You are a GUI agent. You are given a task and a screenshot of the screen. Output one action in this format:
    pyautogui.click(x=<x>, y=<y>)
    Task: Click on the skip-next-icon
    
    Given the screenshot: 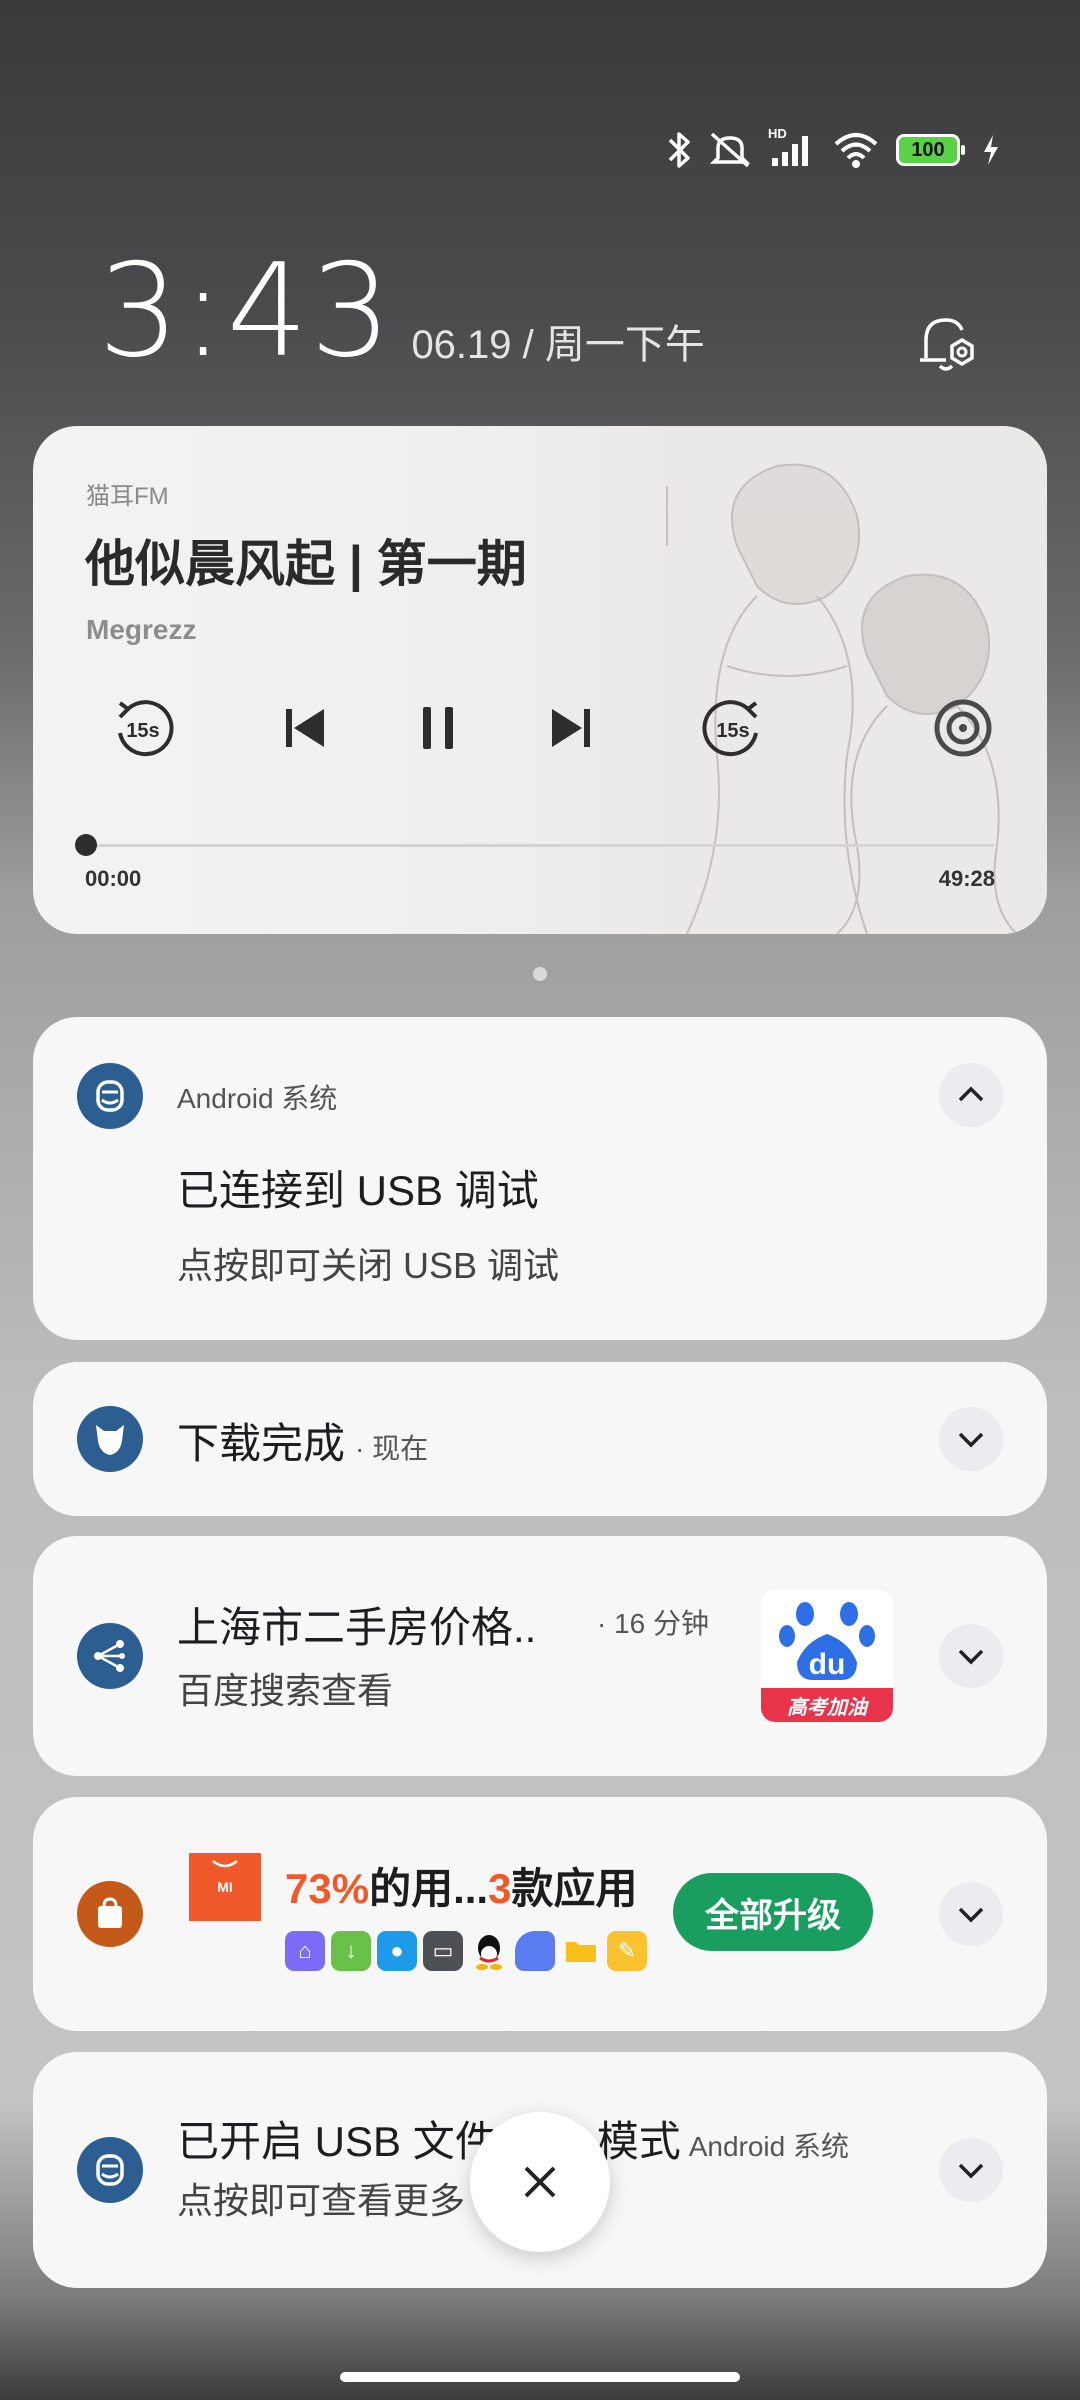 What is the action you would take?
    pyautogui.click(x=571, y=728)
    